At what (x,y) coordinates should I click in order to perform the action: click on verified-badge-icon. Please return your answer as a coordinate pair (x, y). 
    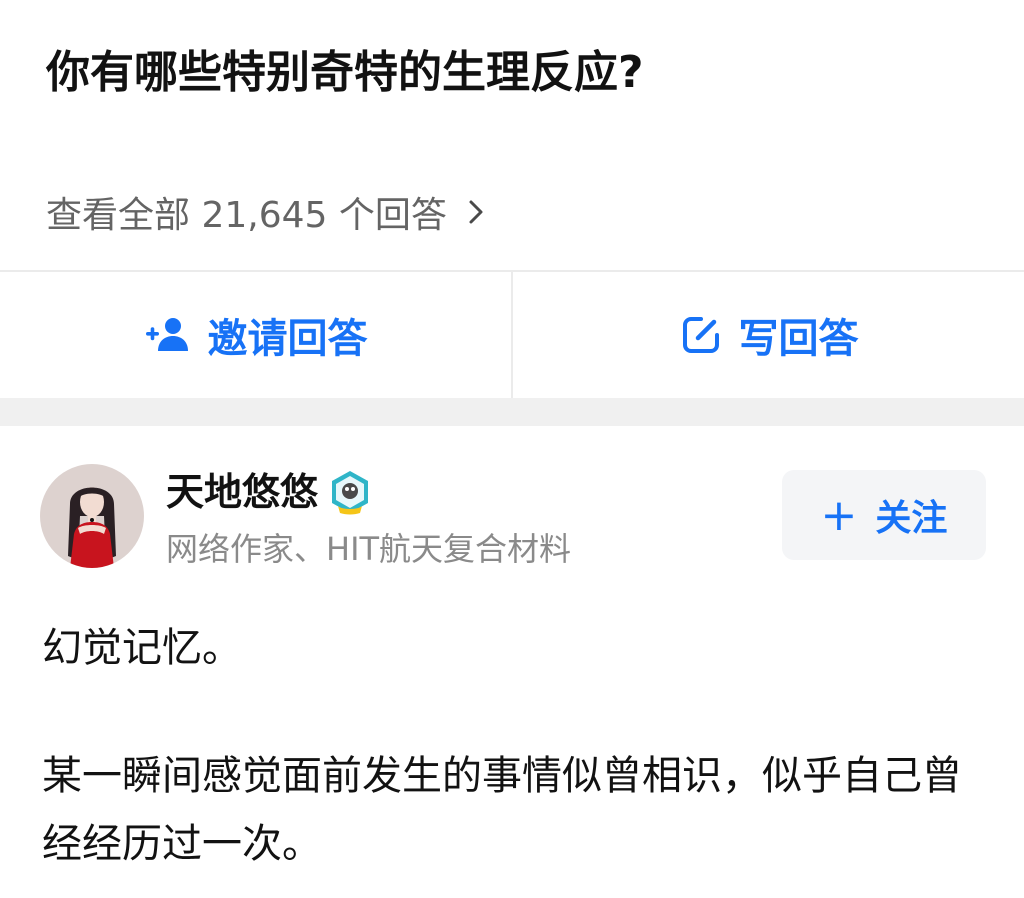
    Looking at the image, I should click on (350, 492).